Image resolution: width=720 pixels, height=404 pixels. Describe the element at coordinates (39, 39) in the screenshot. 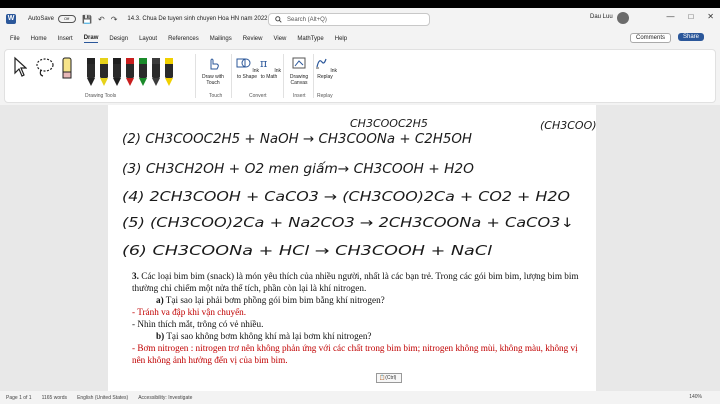

I see `tab-home: Home` at that location.